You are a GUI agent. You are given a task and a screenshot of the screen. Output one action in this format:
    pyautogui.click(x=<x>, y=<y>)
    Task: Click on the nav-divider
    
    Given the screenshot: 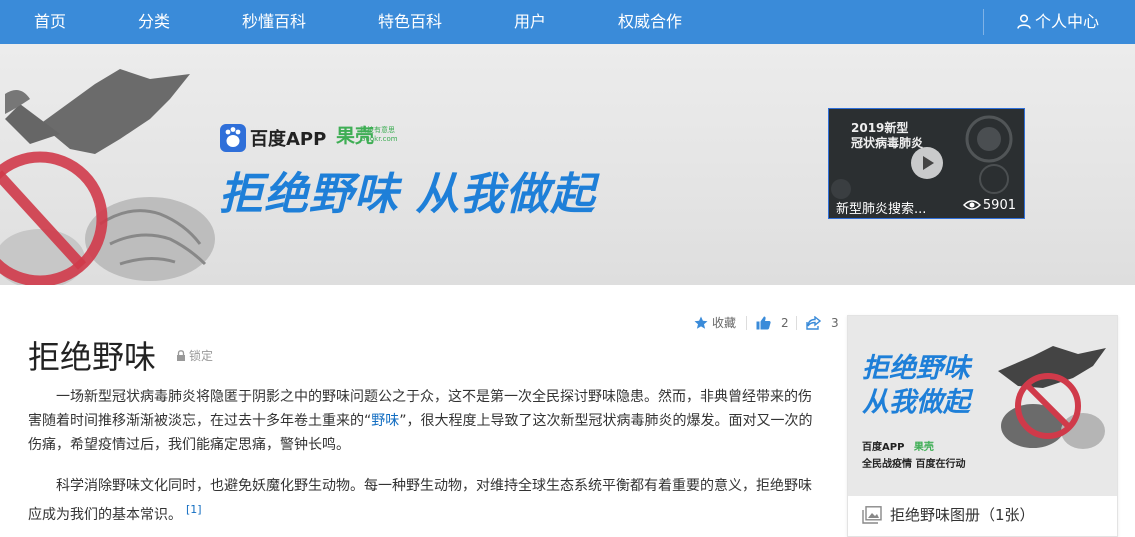 What is the action you would take?
    pyautogui.click(x=983, y=22)
    